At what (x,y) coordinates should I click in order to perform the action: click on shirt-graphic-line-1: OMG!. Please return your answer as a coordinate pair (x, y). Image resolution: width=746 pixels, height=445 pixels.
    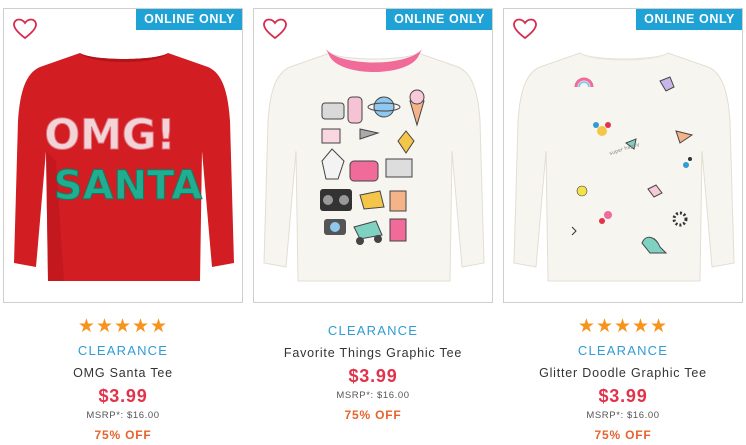
    Looking at the image, I should click on (109, 134).